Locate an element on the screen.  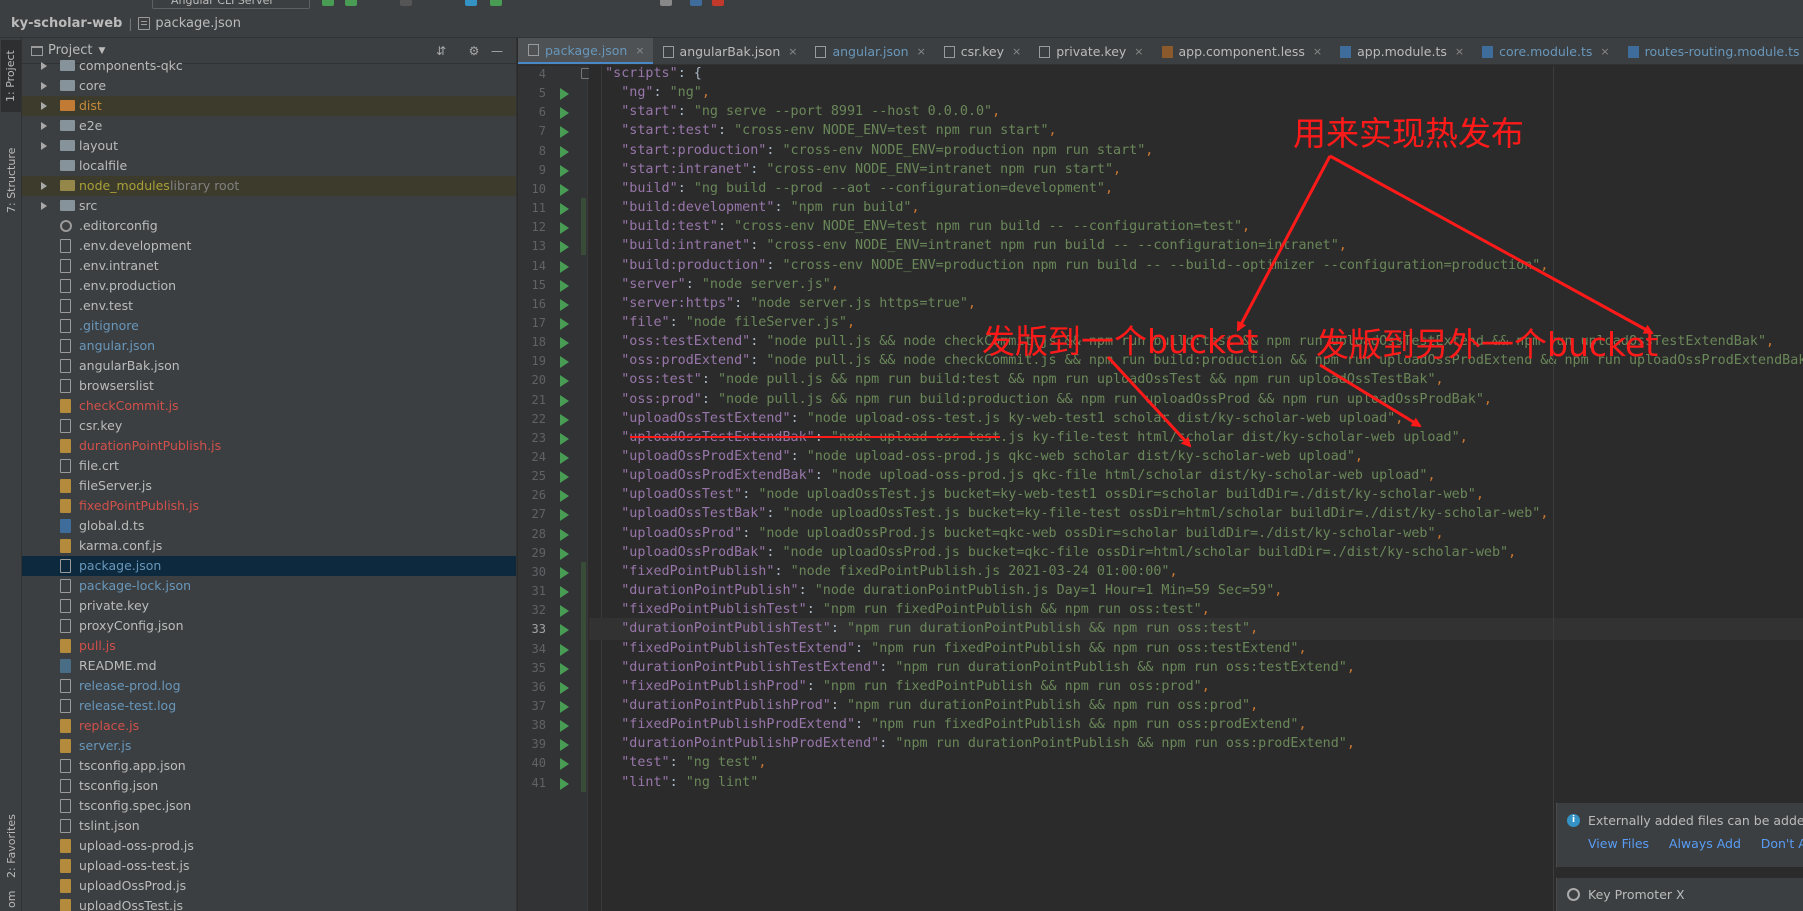
notification-actions: View Files Always Add Don't Ask is located at coordinates (1695, 843).